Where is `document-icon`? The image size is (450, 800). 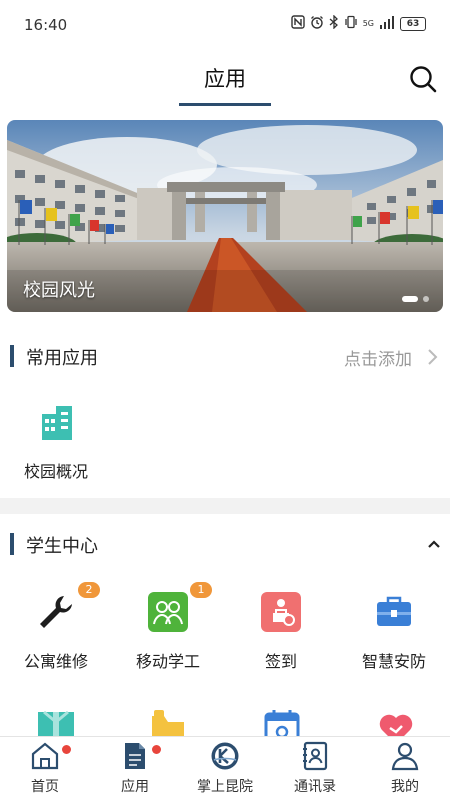 document-icon is located at coordinates (135, 756).